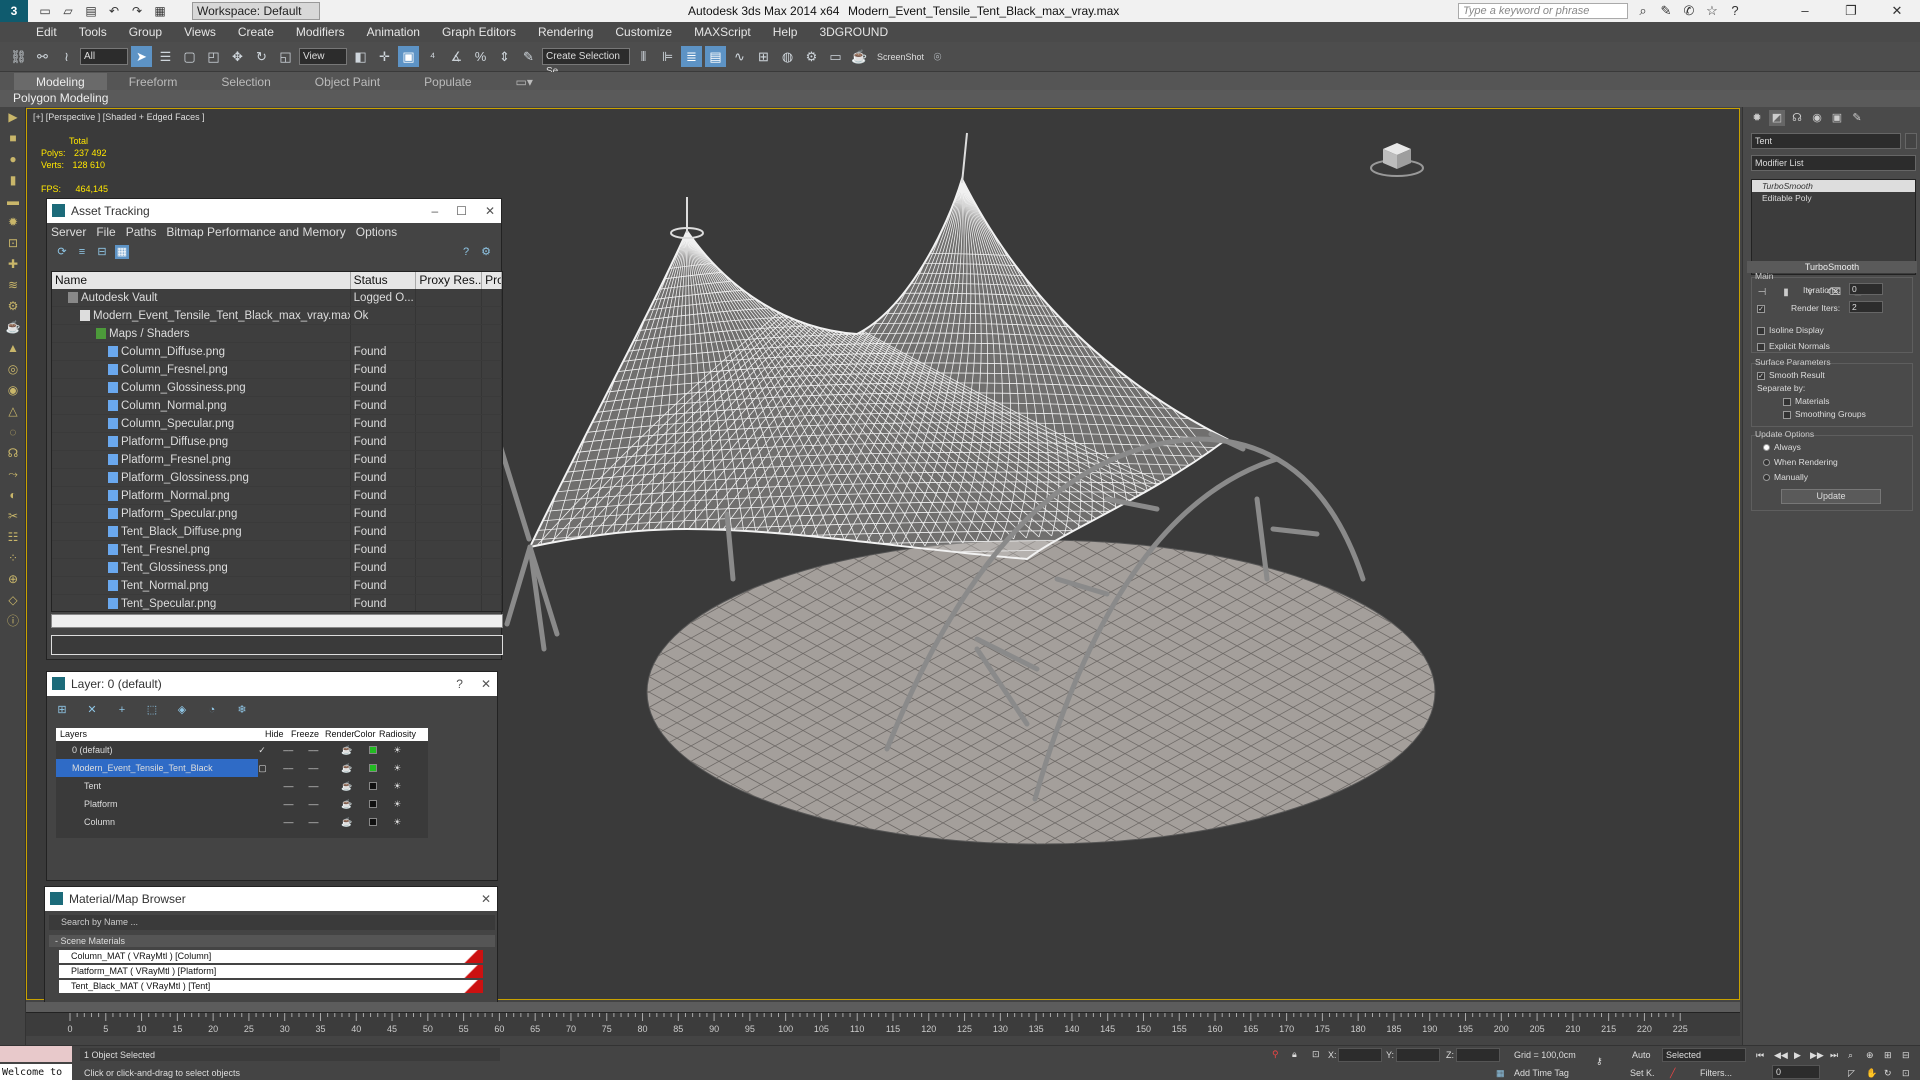  I want to click on scene-materials-header: - Scene Materials, so click(272, 941).